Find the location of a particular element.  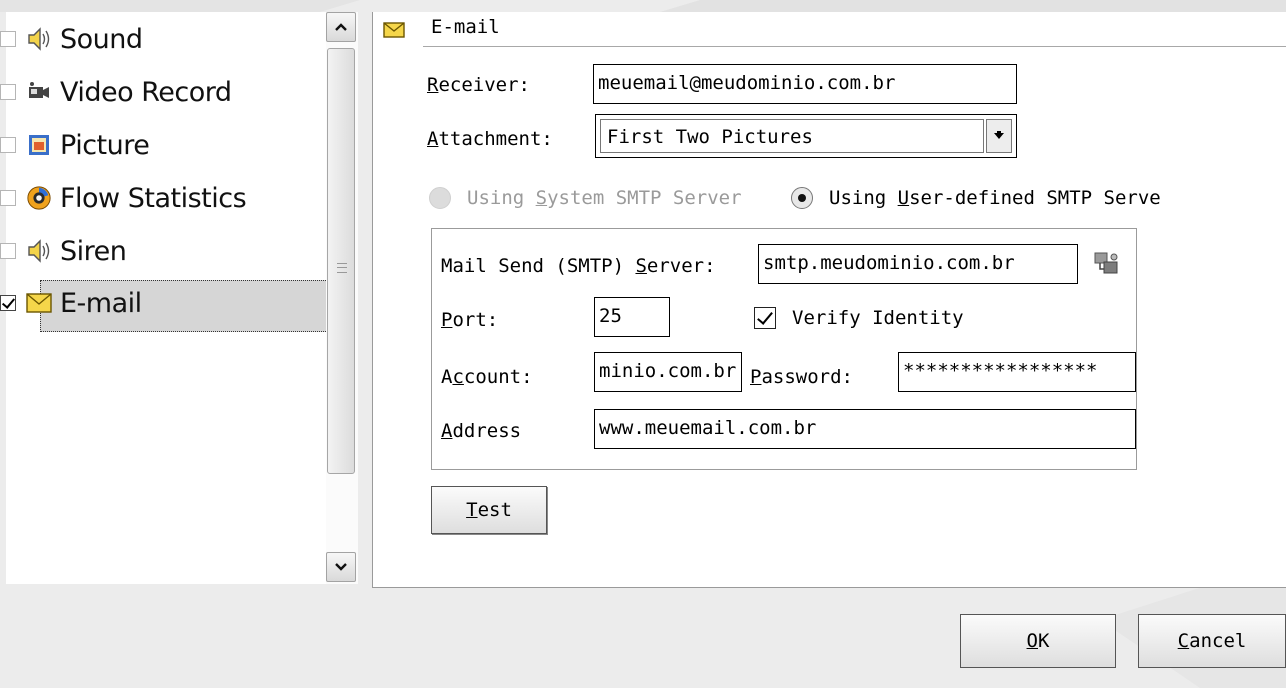

list-scrollbar is located at coordinates (342, 298).